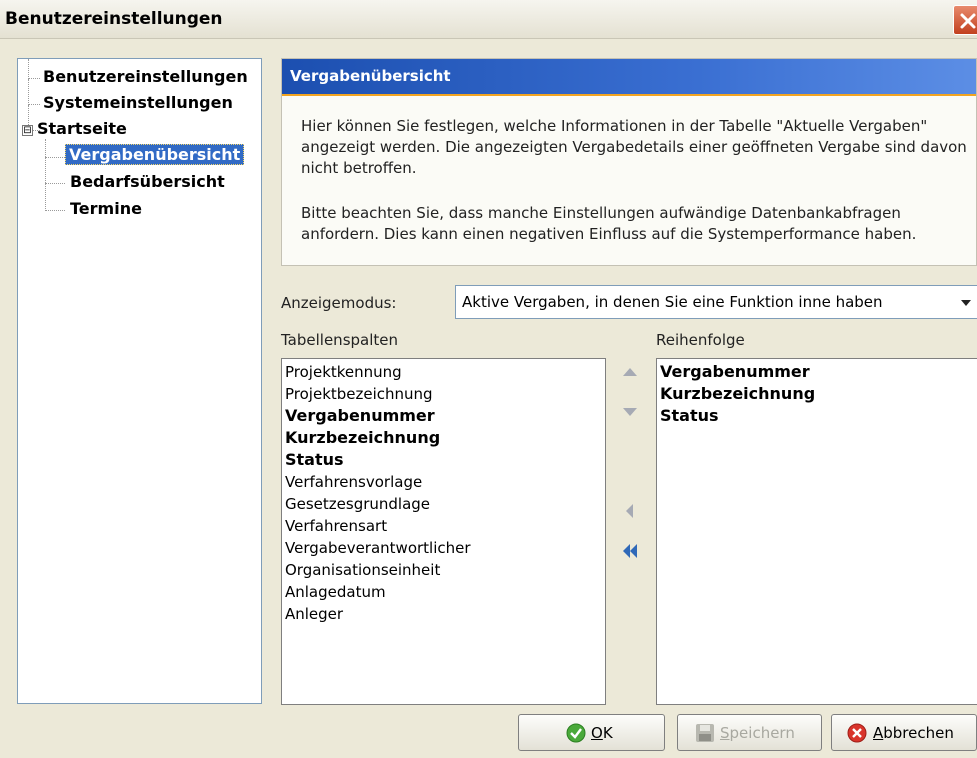 Image resolution: width=977 pixels, height=758 pixels. I want to click on cancel-icon, so click(857, 733).